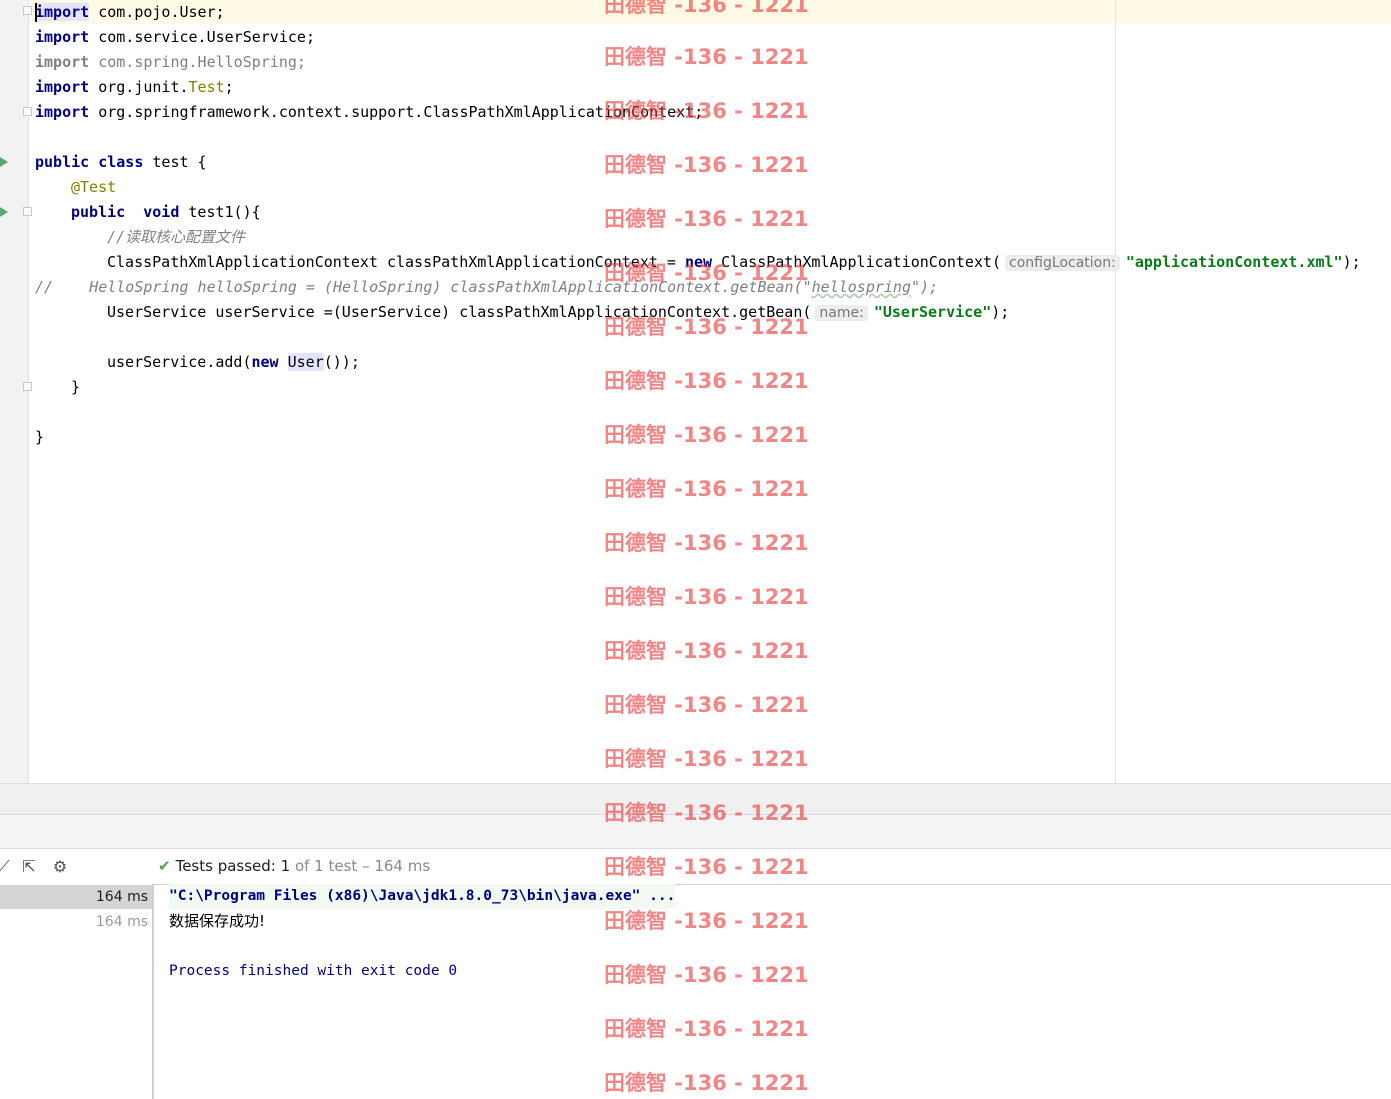 The width and height of the screenshot is (1391, 1099). What do you see at coordinates (313, 971) in the screenshot?
I see `console-exit-line: Process finished with exit code 0` at bounding box center [313, 971].